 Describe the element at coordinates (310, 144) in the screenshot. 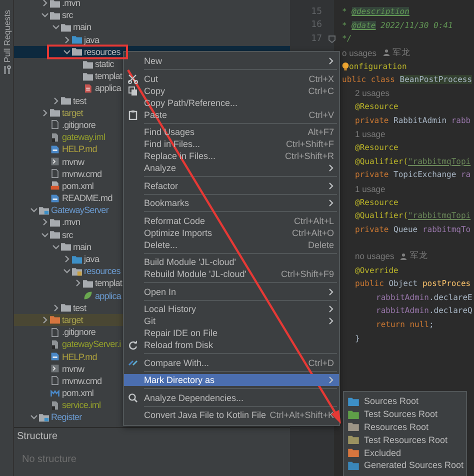

I see `shortcut-text: Ctrl+Shift+F` at that location.